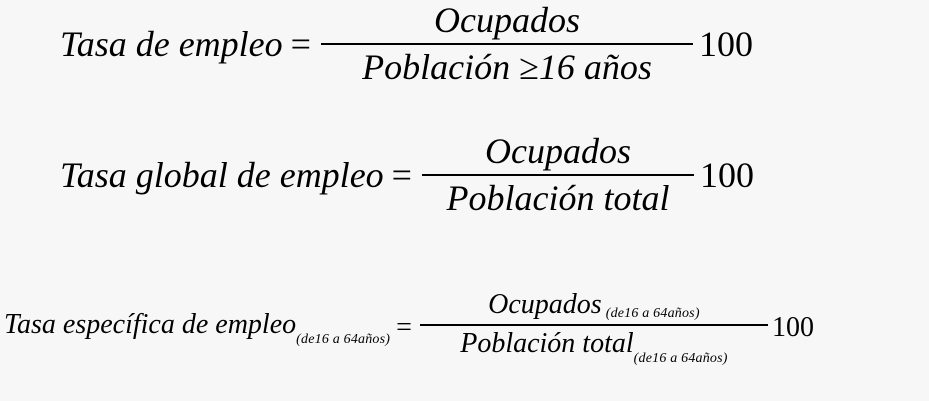  Describe the element at coordinates (436, 67) in the screenshot. I see `denominator-main: Población` at that location.